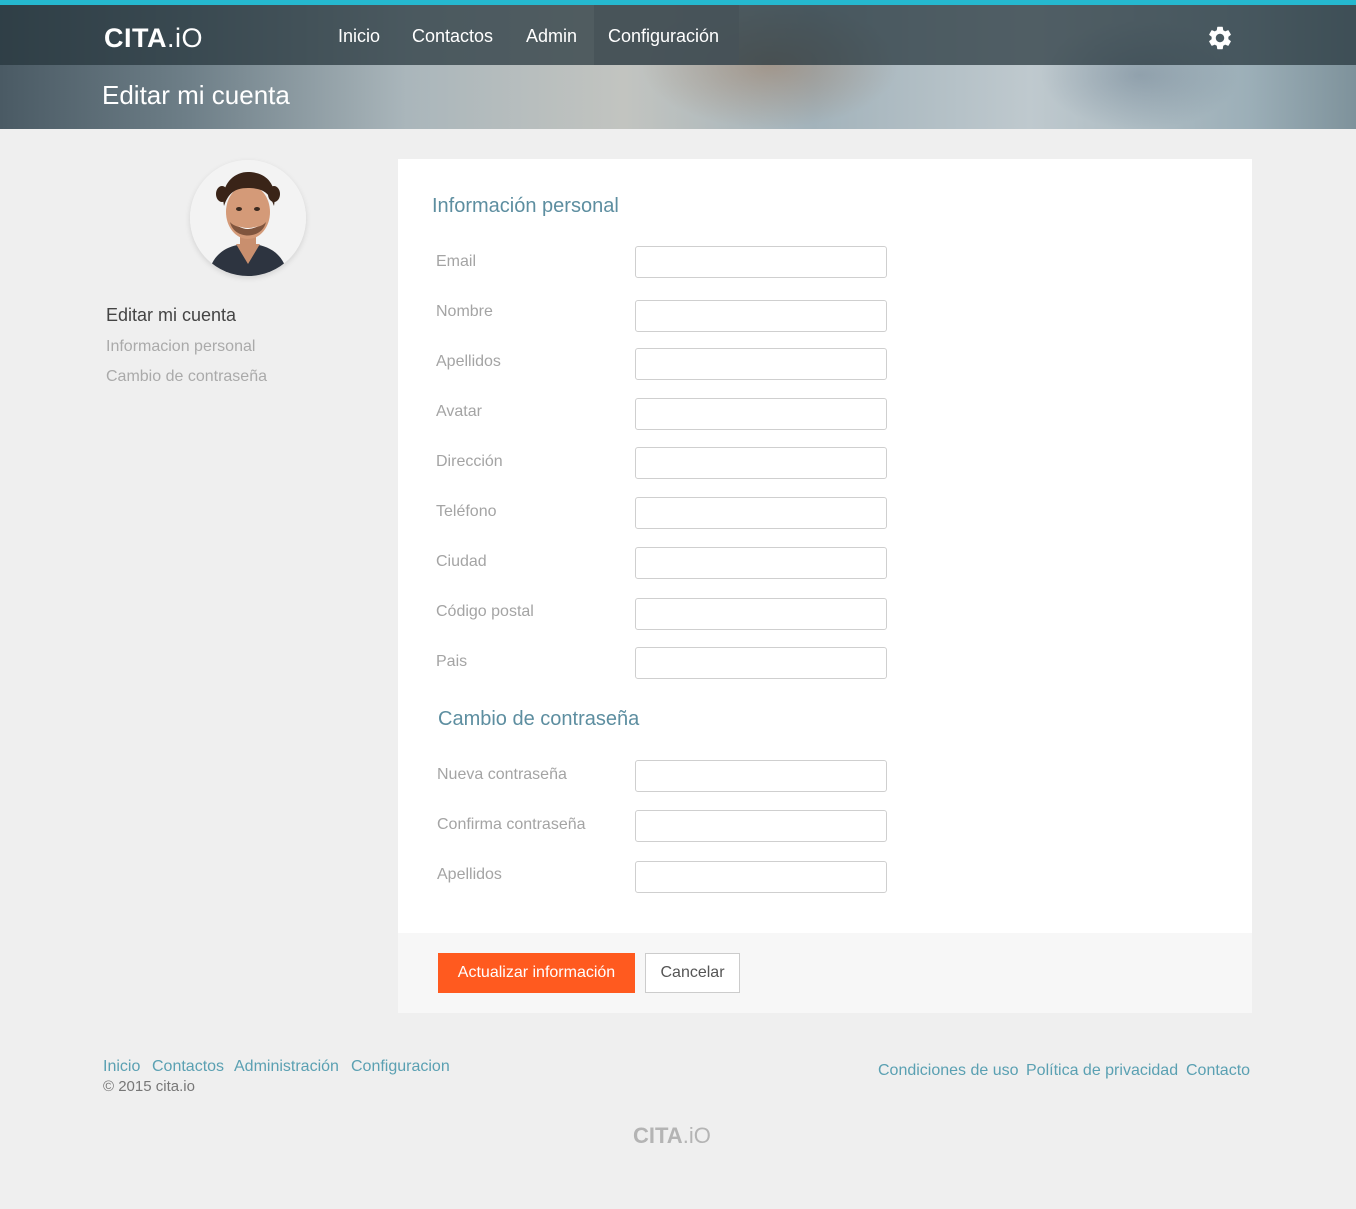  I want to click on logo-bold: CITA, so click(135, 38).